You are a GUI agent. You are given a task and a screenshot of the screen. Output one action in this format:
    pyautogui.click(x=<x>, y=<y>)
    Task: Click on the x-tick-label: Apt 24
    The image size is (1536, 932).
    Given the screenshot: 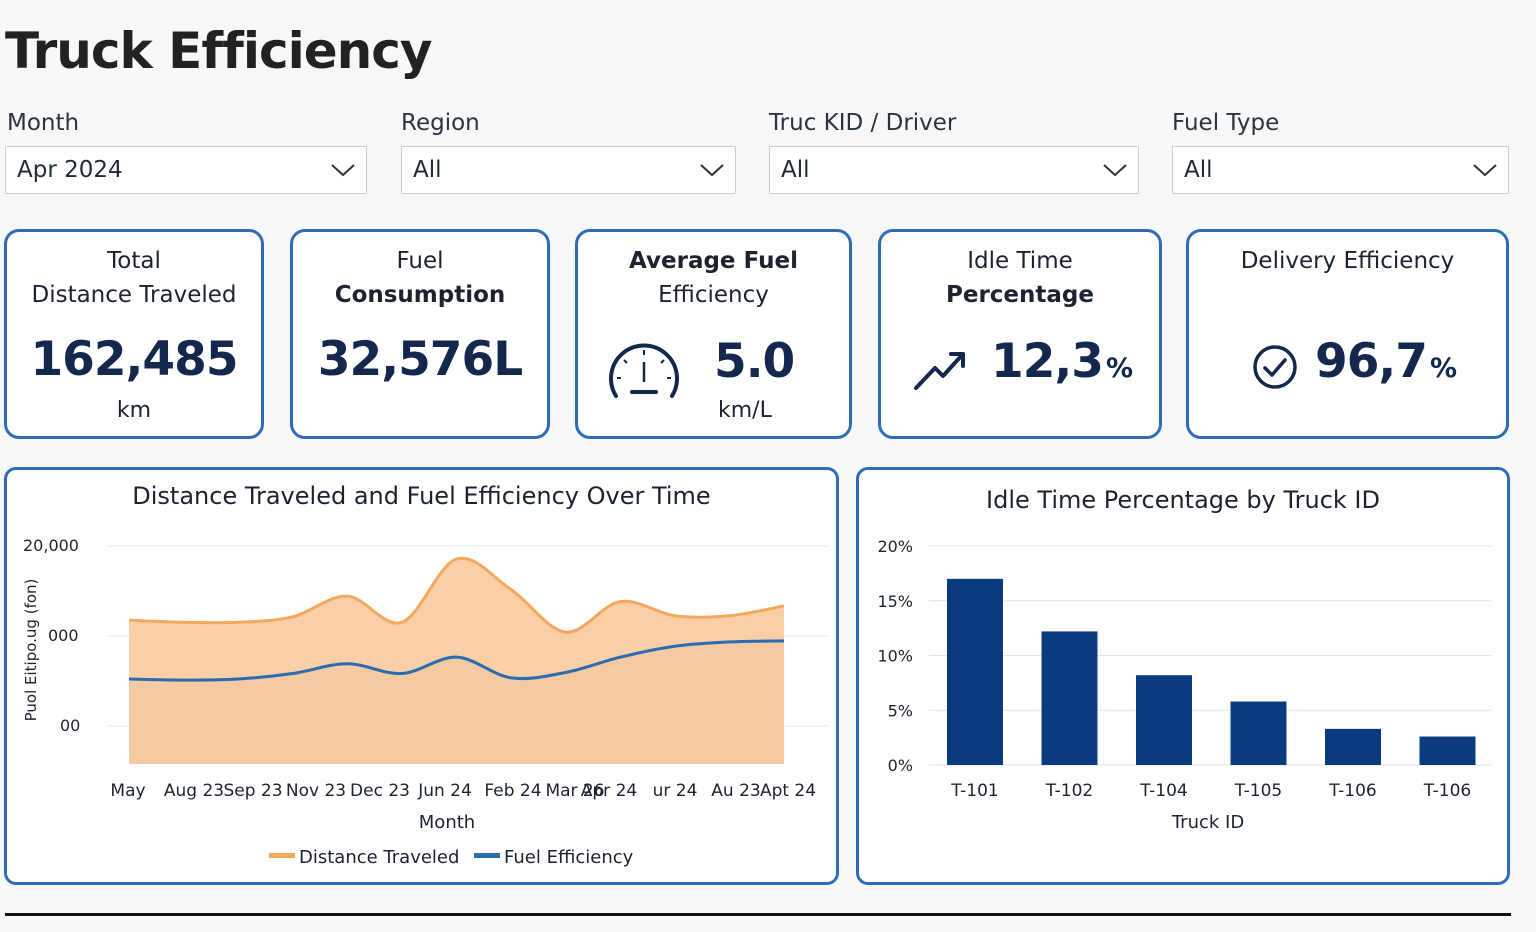 What is the action you would take?
    pyautogui.click(x=788, y=791)
    